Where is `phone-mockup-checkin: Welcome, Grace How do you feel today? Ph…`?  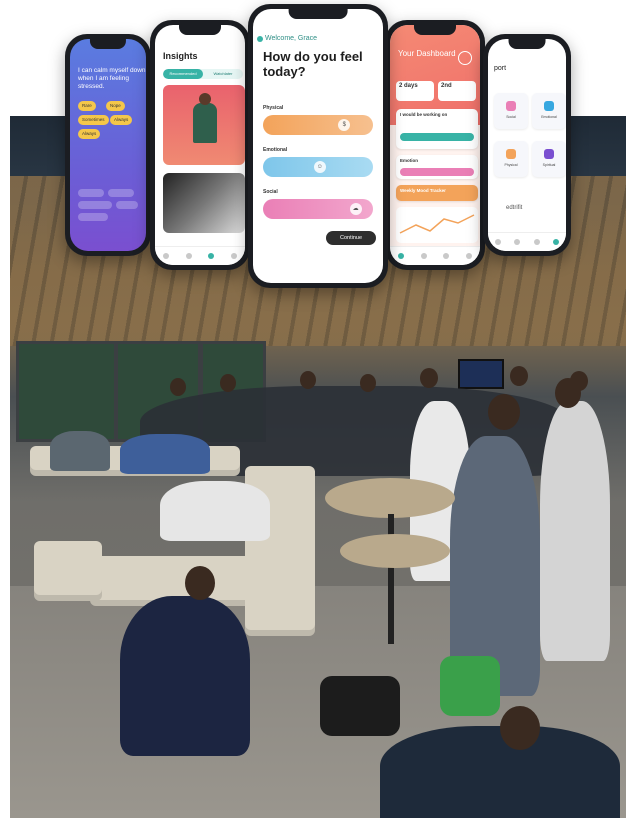
phone-mockup-checkin: Welcome, Grace How do you feel today? Ph… is located at coordinates (318, 146).